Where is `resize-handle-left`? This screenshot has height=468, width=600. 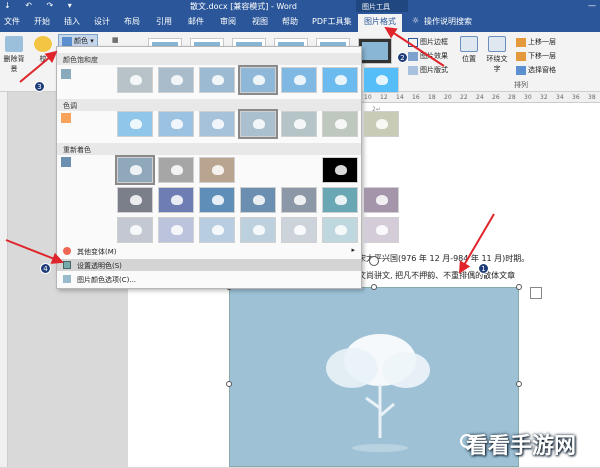 resize-handle-left is located at coordinates (229, 384).